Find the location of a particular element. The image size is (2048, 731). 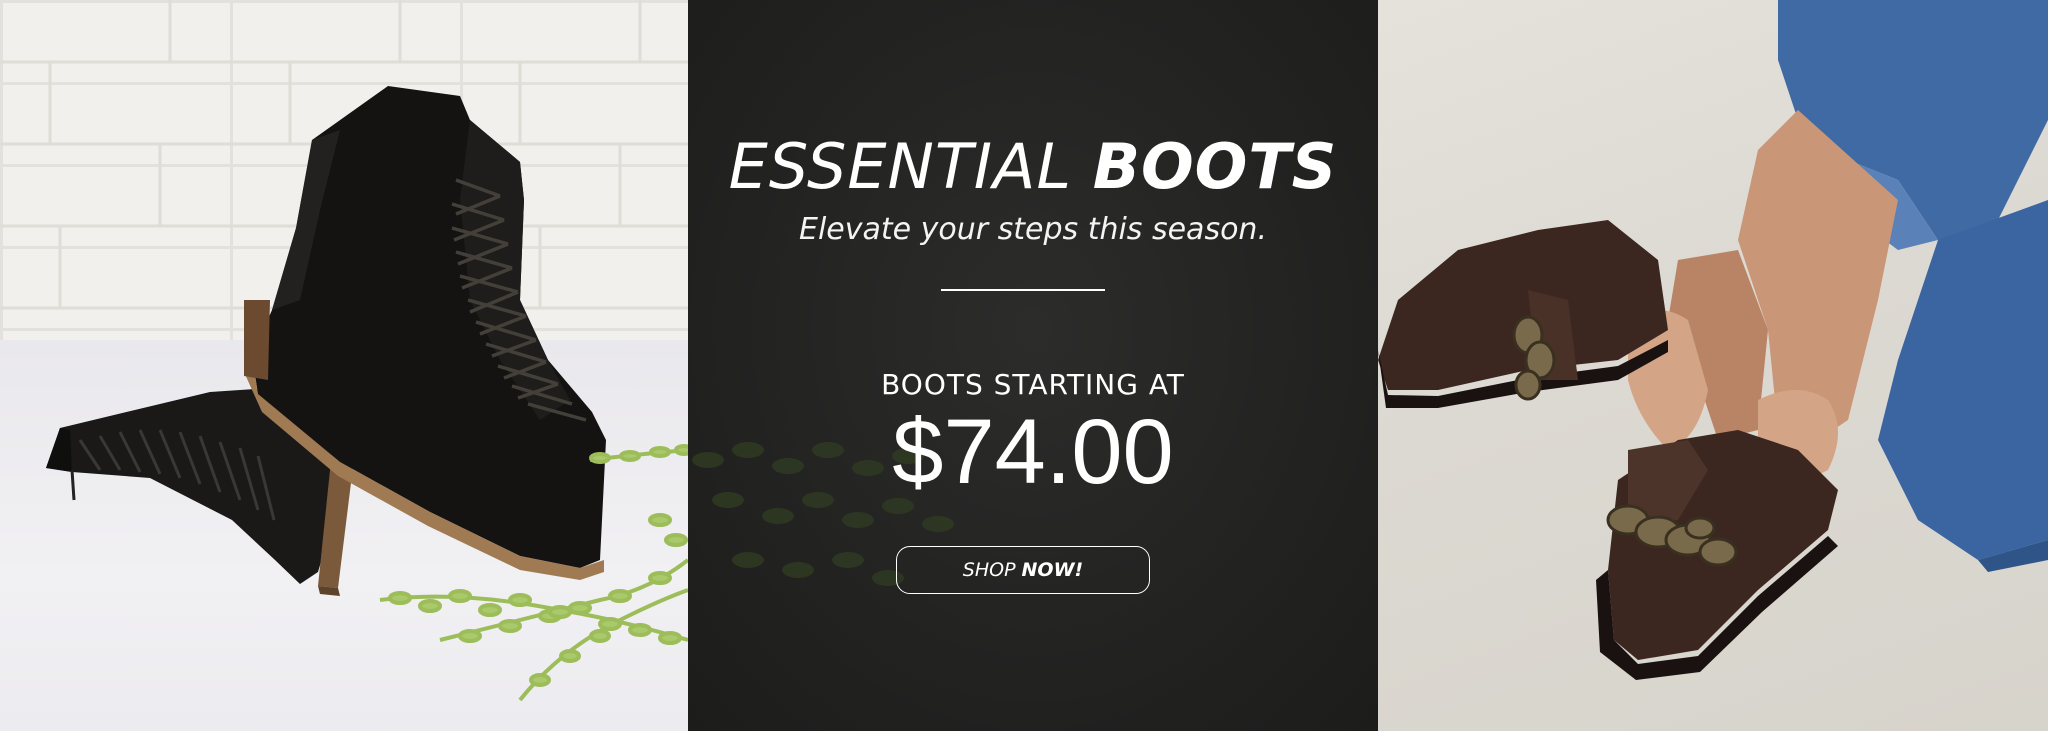

shop-now-button: SHOP NOW! is located at coordinates (1023, 570).